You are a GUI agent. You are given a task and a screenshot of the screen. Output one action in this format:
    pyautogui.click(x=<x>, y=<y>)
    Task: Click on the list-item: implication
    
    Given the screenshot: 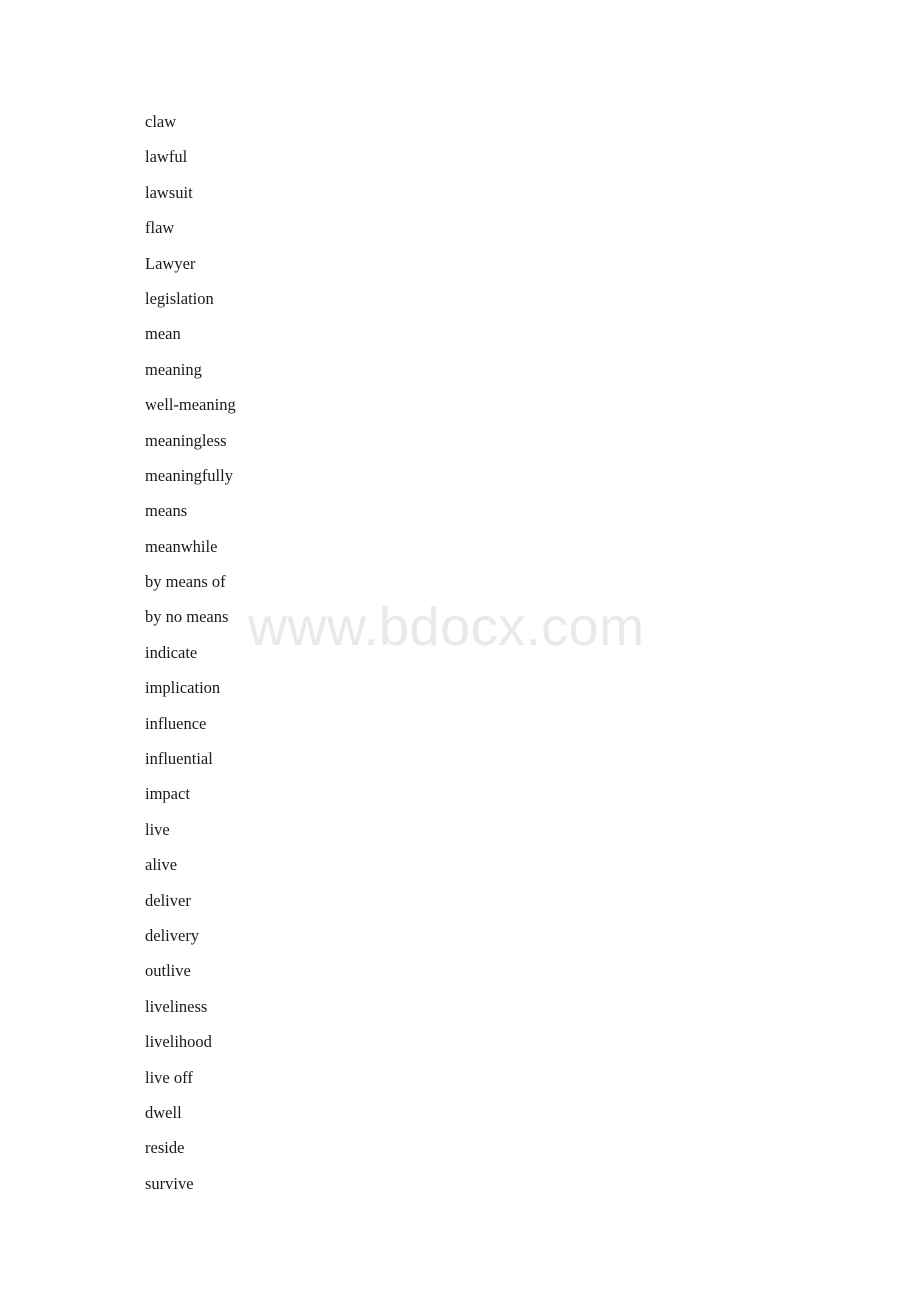 What is the action you would take?
    pyautogui.click(x=183, y=688)
    